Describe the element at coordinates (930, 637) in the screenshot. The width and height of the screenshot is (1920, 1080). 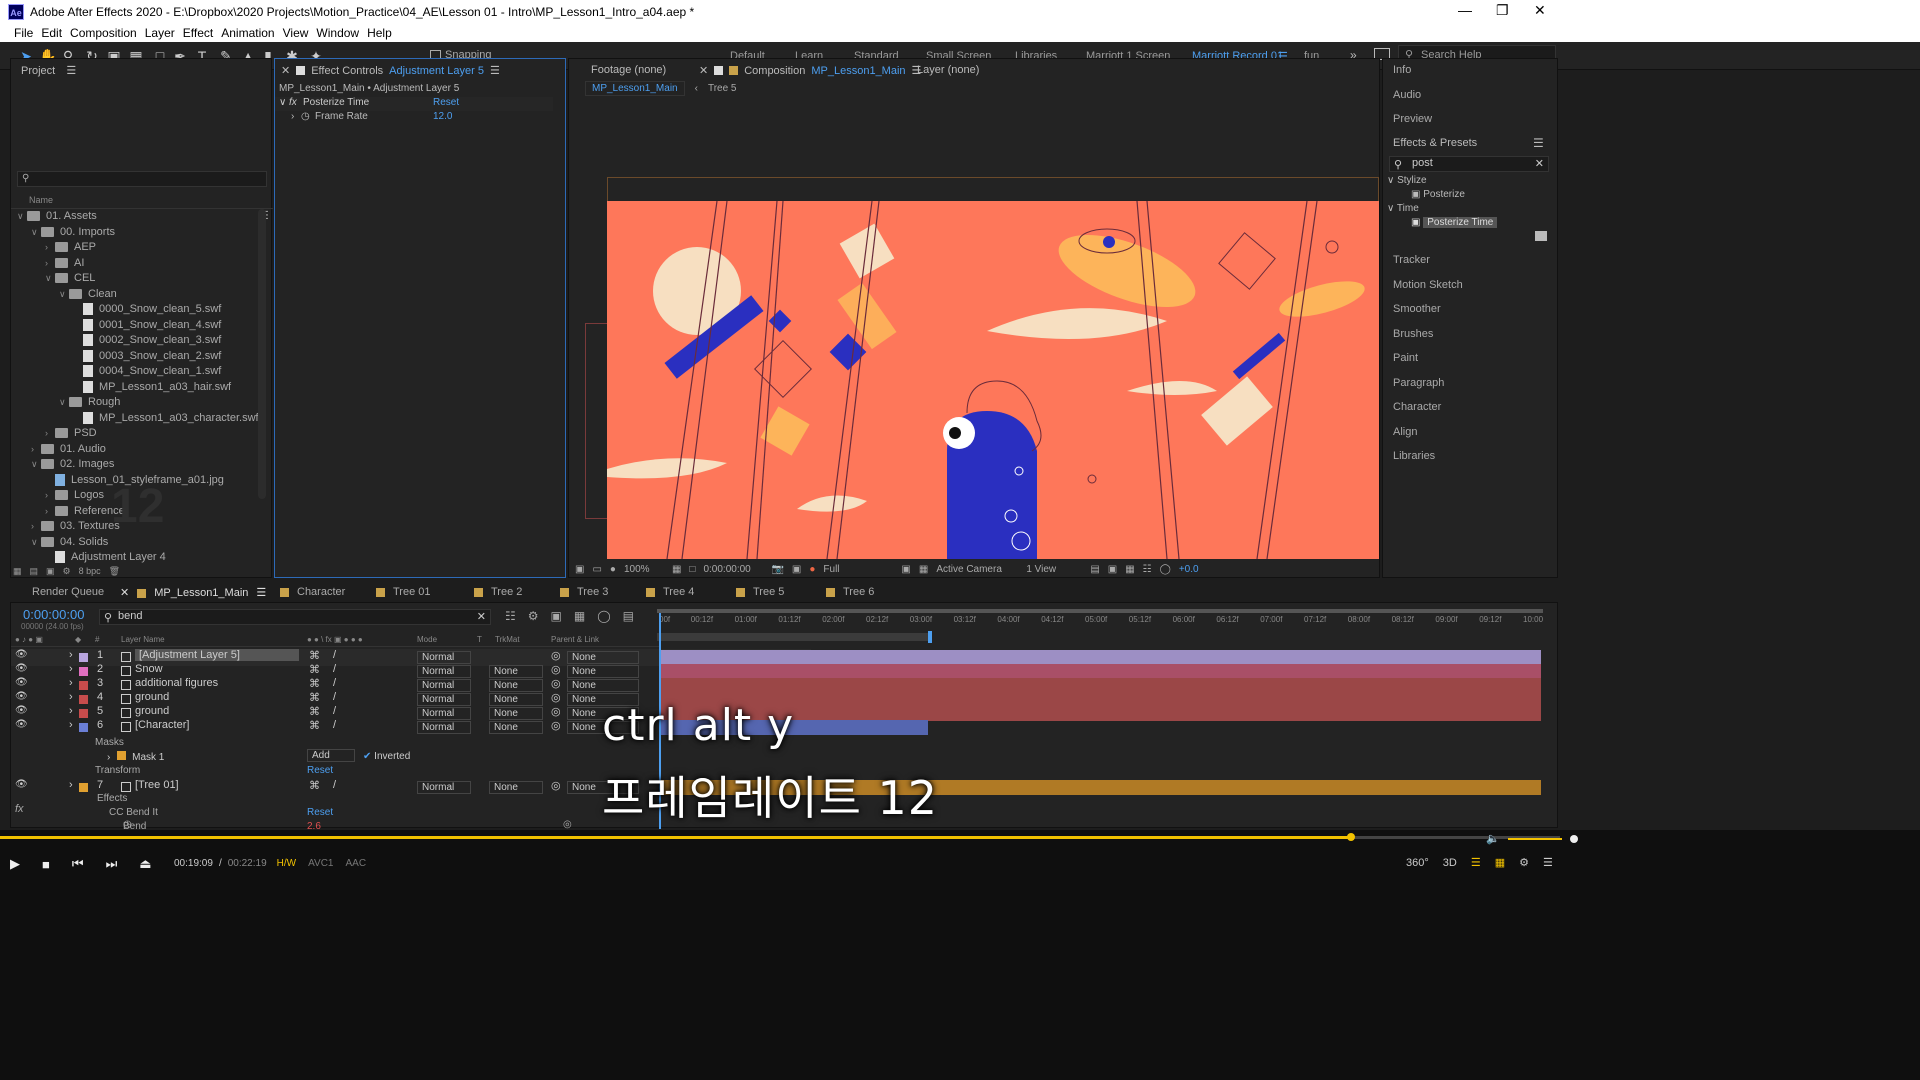
I see `work-area-end-handle` at that location.